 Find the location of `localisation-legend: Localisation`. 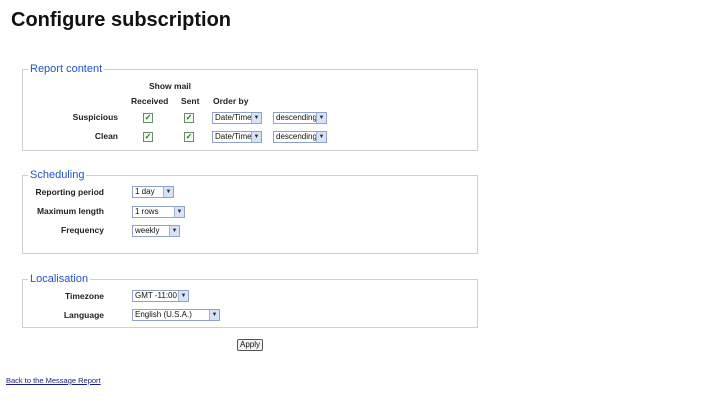

localisation-legend: Localisation is located at coordinates (59, 279).